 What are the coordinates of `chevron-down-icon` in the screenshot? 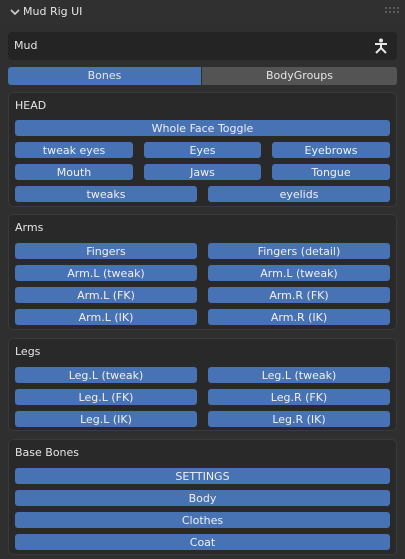 It's located at (15, 12).